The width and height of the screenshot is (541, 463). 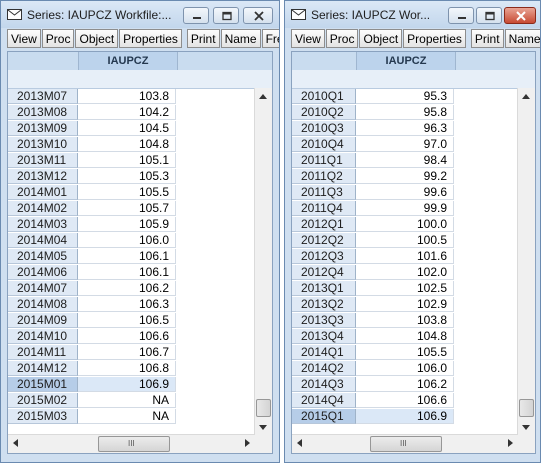 What do you see at coordinates (43, 368) in the screenshot?
I see `row-date-label: 2014M12` at bounding box center [43, 368].